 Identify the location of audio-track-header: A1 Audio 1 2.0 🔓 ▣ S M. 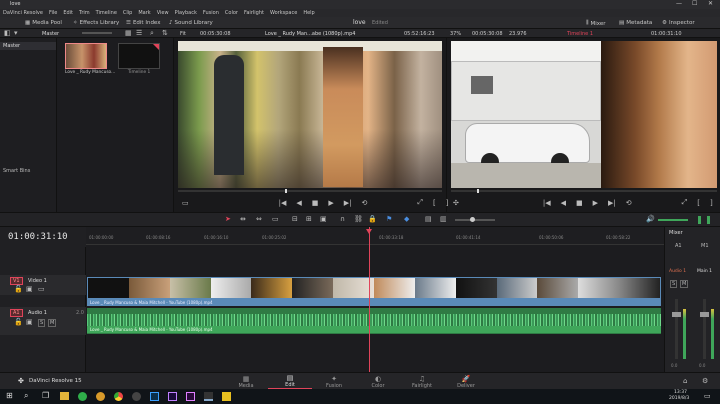
(43, 321).